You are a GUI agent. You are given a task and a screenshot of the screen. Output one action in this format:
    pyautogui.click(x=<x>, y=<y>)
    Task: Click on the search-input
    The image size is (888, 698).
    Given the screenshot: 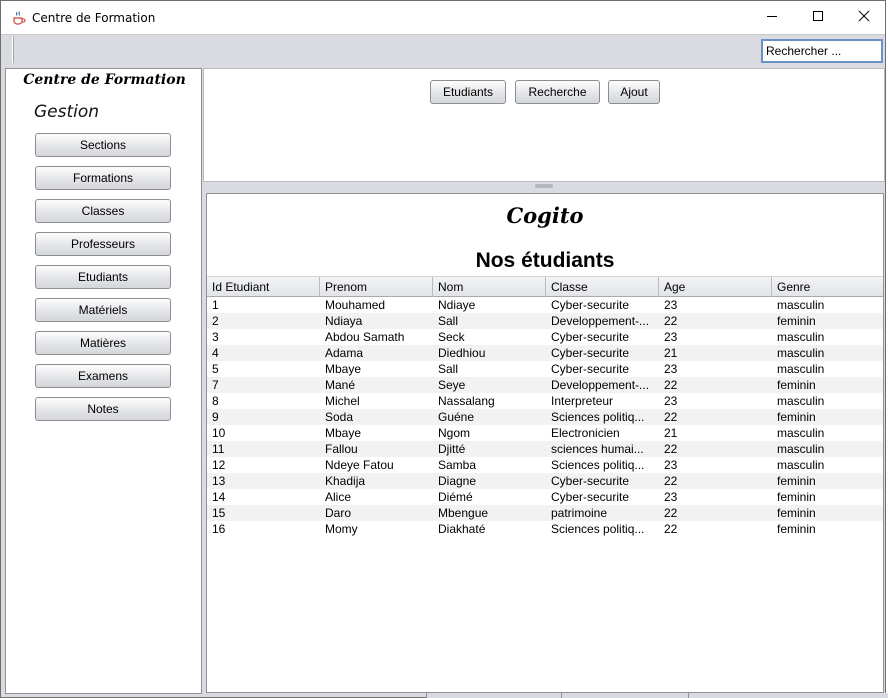 What is the action you would take?
    pyautogui.click(x=822, y=51)
    